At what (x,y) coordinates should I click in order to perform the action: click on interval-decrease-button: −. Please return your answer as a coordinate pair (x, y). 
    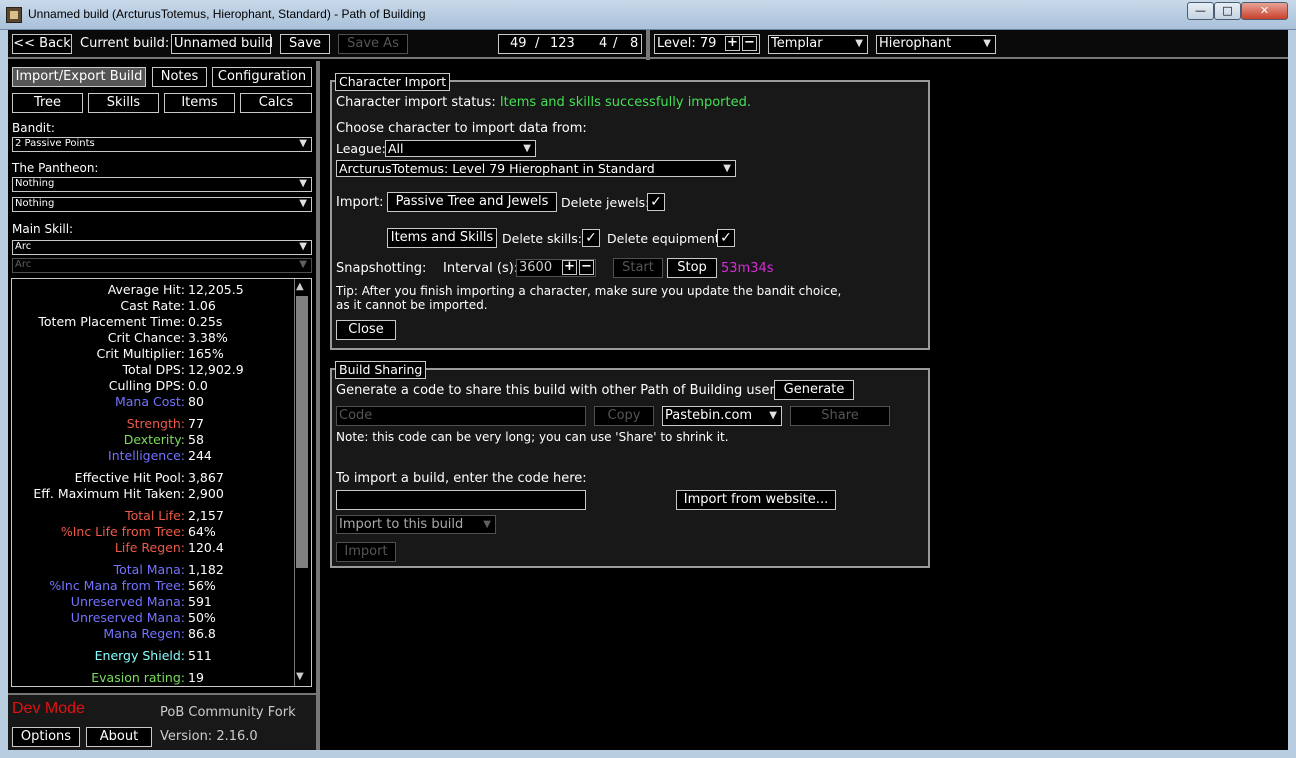
    Looking at the image, I should click on (586, 267).